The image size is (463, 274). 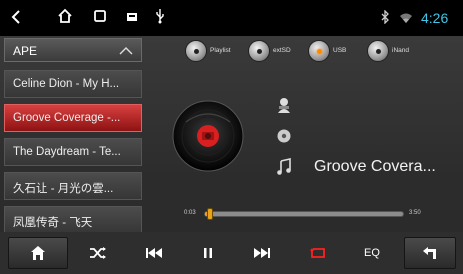 What do you see at coordinates (25, 51) in the screenshot?
I see `playlist-folder-label: APE` at bounding box center [25, 51].